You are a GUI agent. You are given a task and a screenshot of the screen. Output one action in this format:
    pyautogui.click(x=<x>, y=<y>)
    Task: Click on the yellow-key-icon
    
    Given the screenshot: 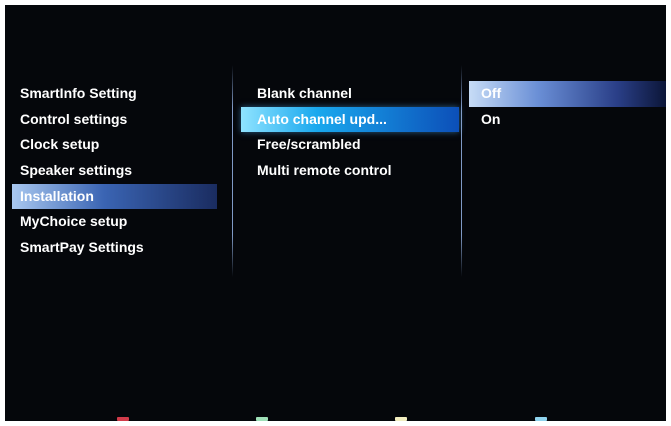 What is the action you would take?
    pyautogui.click(x=401, y=419)
    